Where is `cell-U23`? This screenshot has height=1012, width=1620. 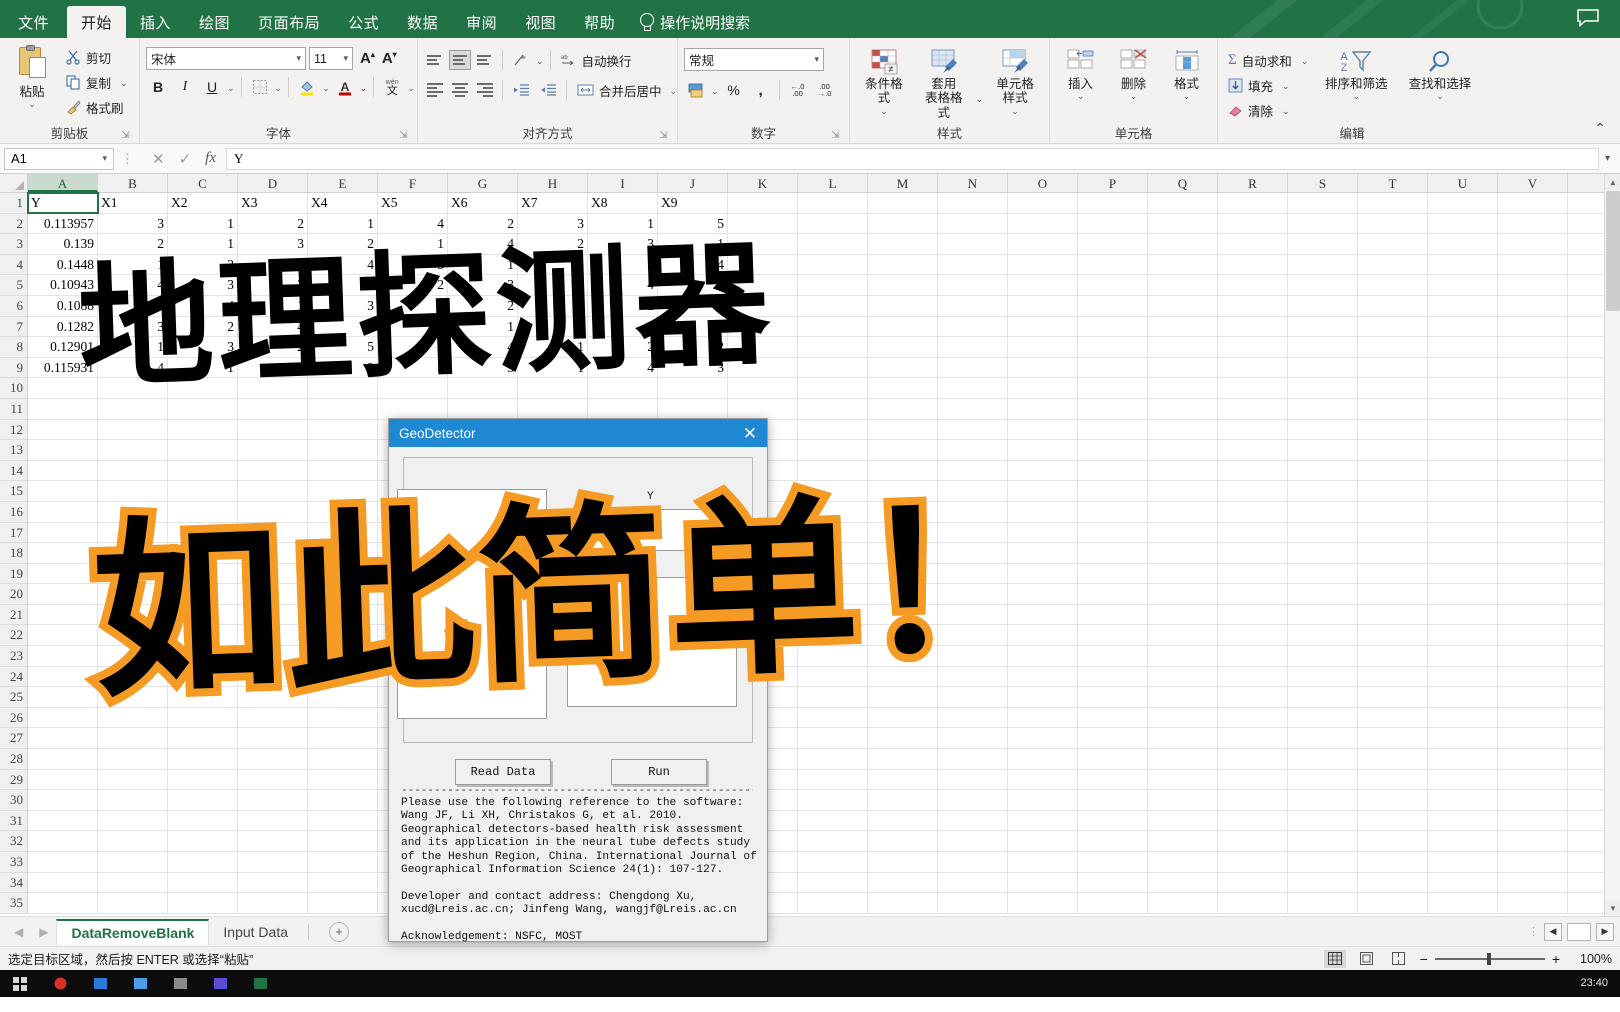
cell-U23 is located at coordinates (1463, 656).